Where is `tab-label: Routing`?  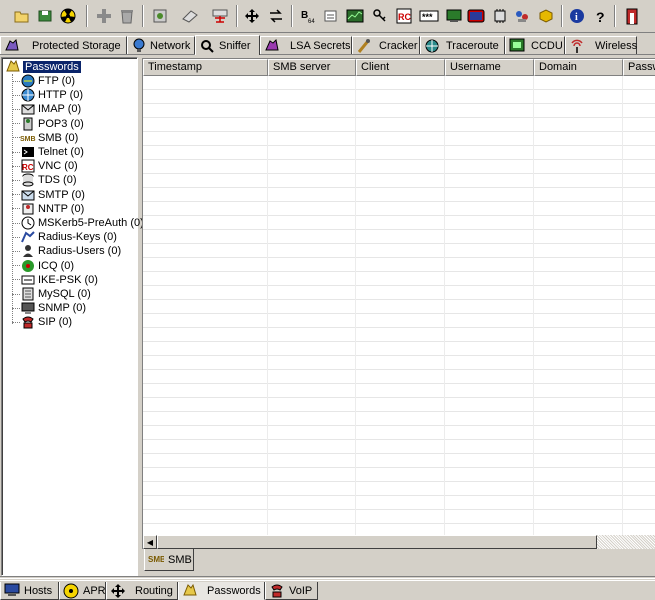
tab-label: Routing is located at coordinates (154, 590).